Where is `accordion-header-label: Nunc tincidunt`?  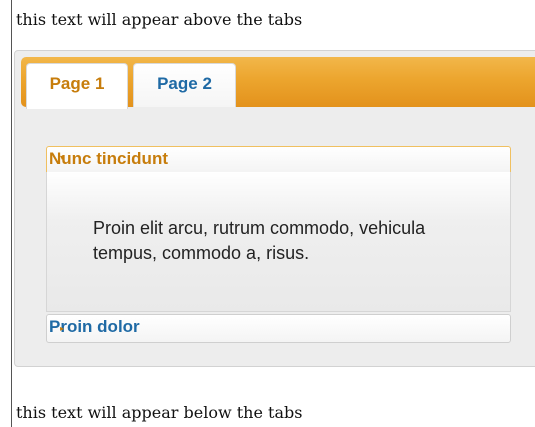
accordion-header-label: Nunc tincidunt is located at coordinates (108, 158).